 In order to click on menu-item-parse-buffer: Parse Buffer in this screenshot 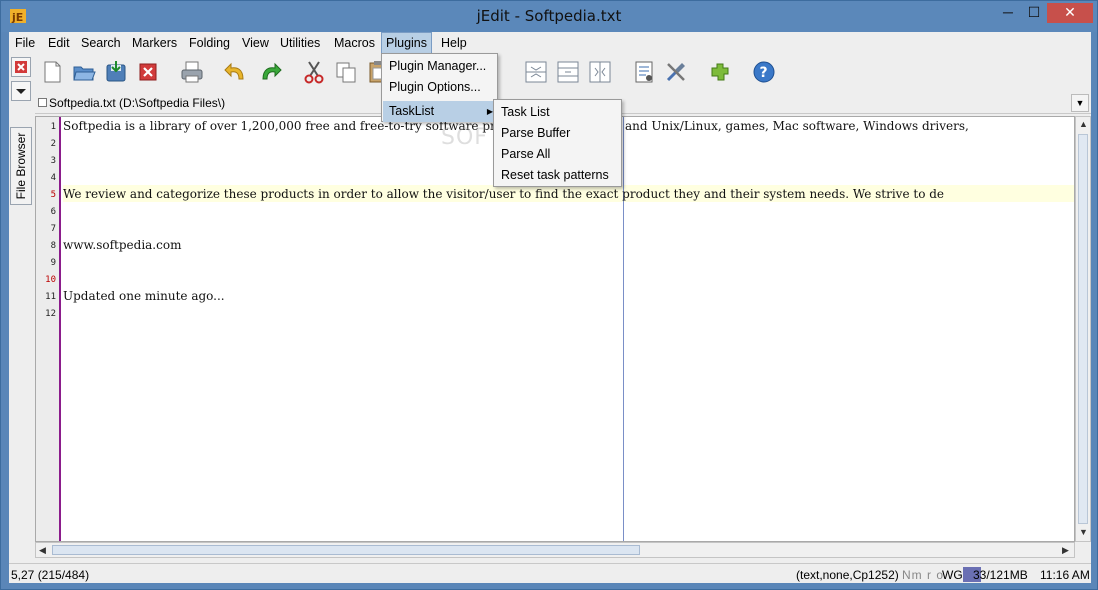, I will do `click(557, 133)`.